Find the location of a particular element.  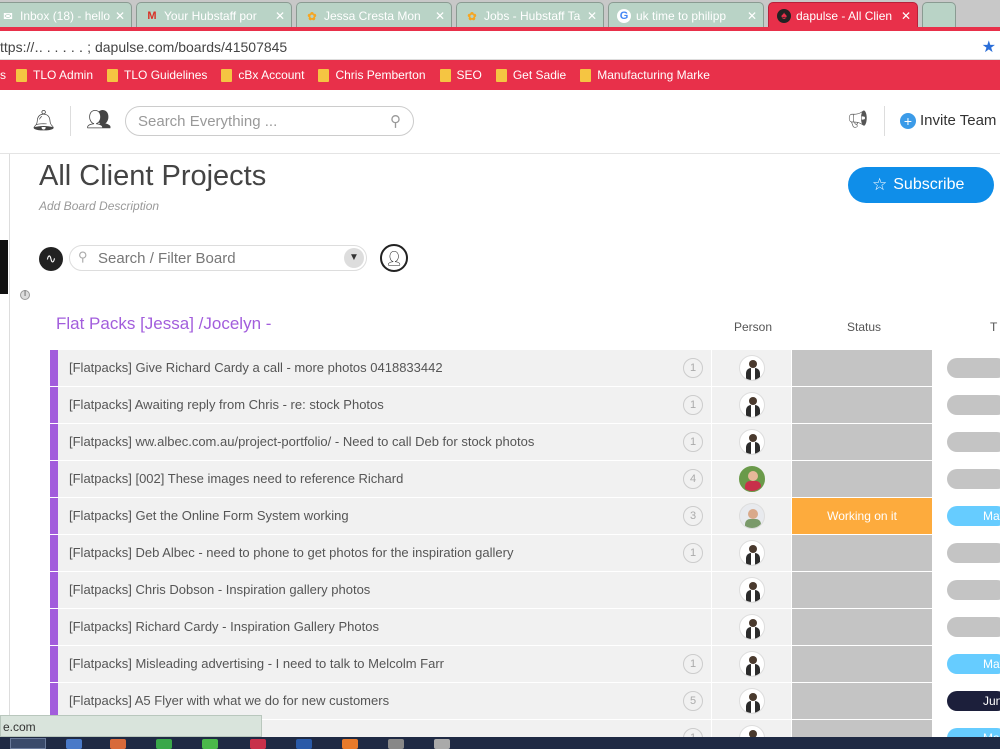

bookmark-truncated: s is located at coordinates (3, 75).